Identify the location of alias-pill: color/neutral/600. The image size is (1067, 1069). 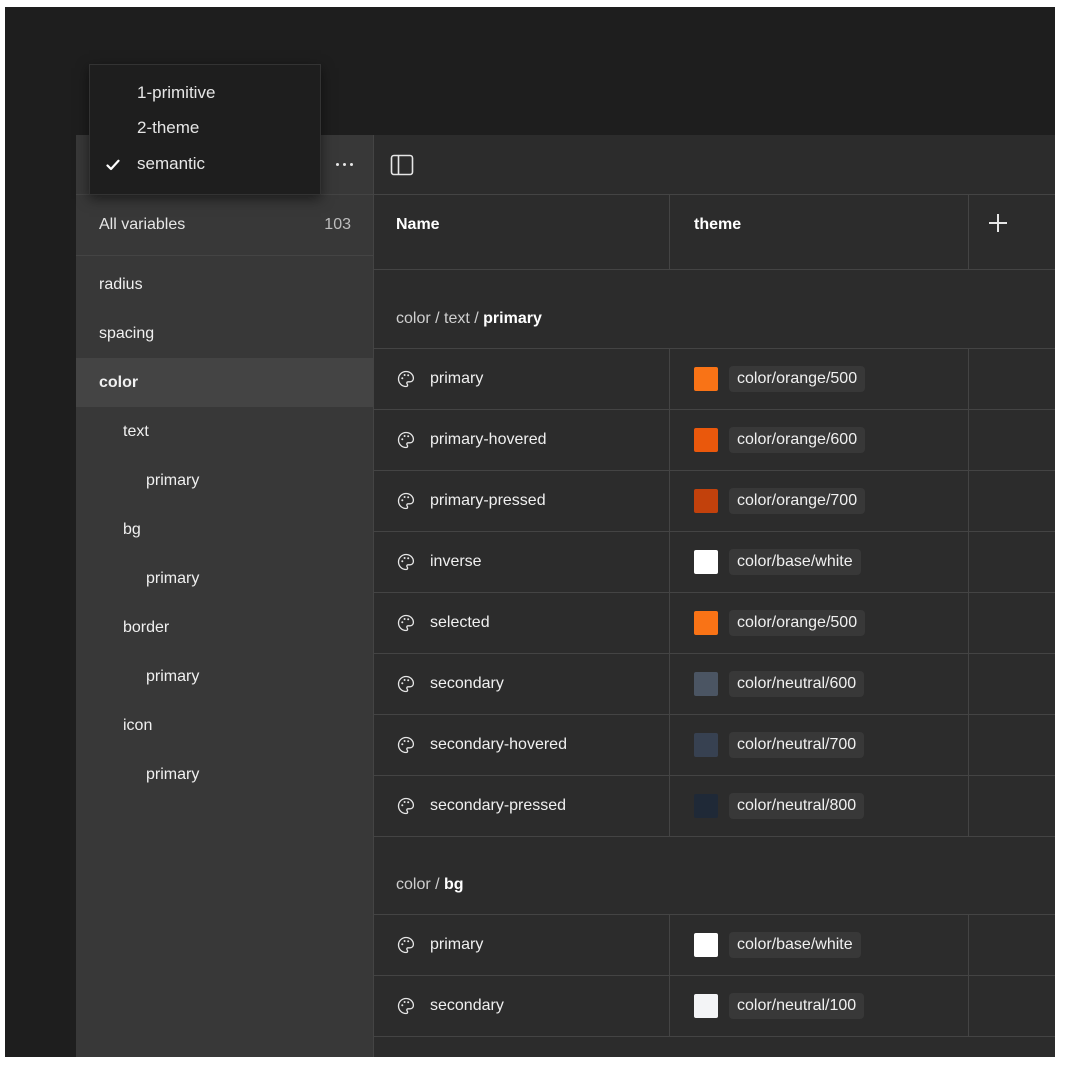
(797, 684).